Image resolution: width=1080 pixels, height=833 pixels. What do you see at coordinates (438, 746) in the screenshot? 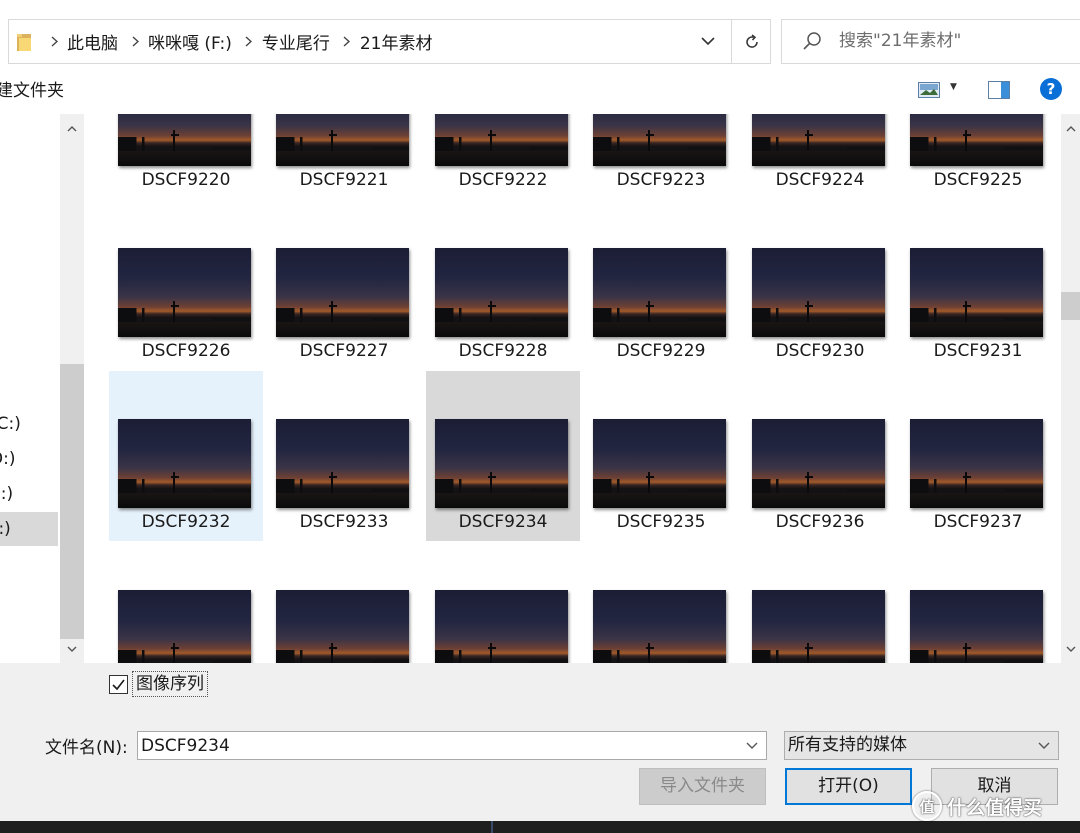
I see `filename-input` at bounding box center [438, 746].